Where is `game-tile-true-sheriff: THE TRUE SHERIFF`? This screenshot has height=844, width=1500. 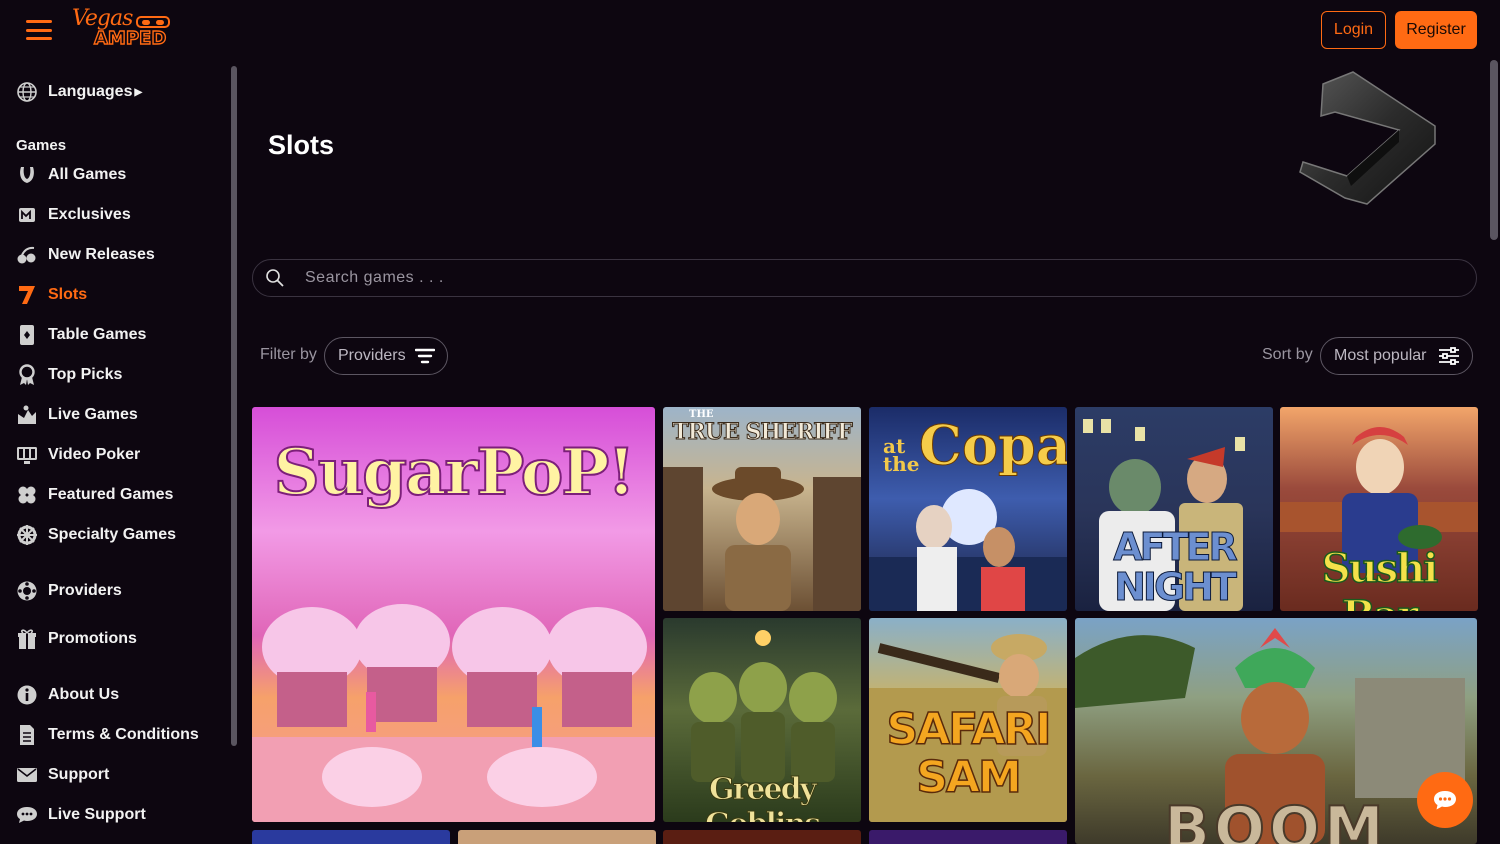
game-tile-true-sheriff: THE TRUE SHERIFF is located at coordinates (762, 509).